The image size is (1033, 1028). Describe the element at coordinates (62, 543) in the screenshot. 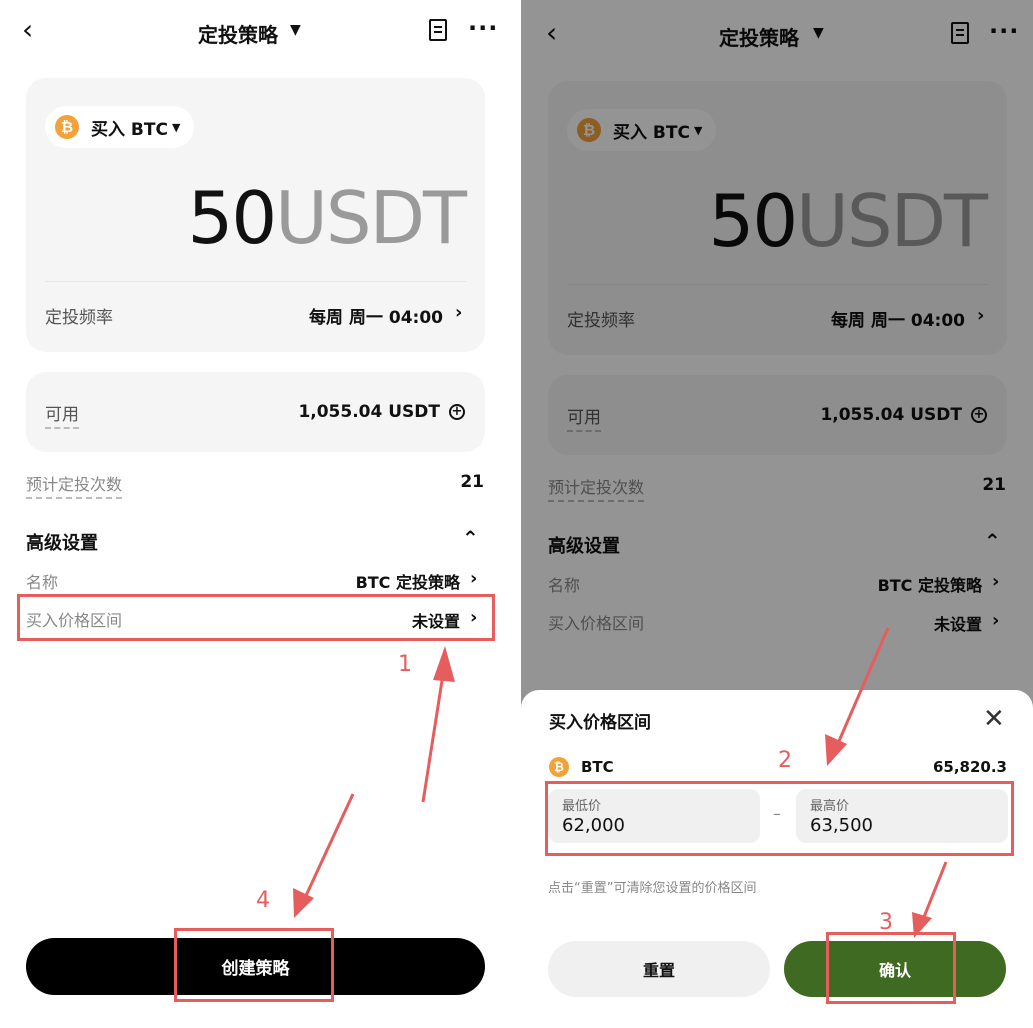

I see `advanced-settings-title: 高级设置` at that location.